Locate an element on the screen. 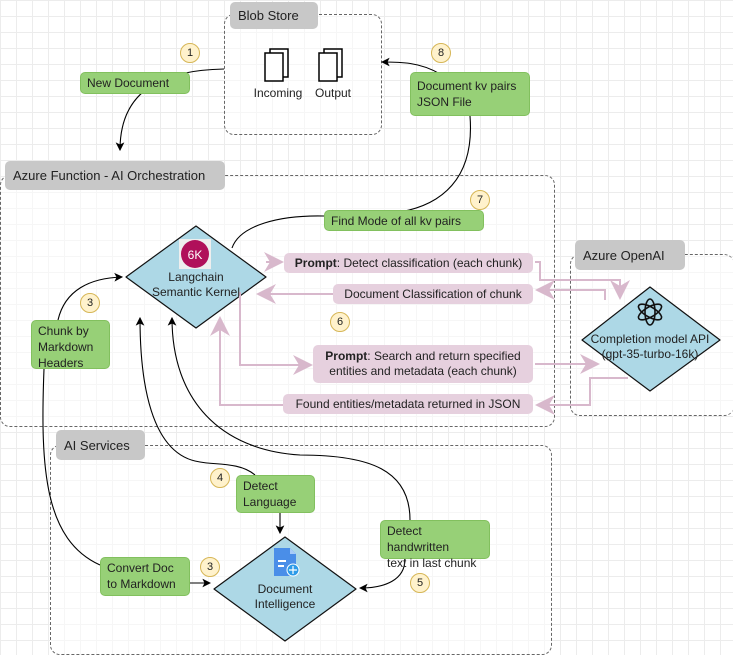 This screenshot has height=655, width=733. docintel-line2: Intelligence is located at coordinates (285, 604).